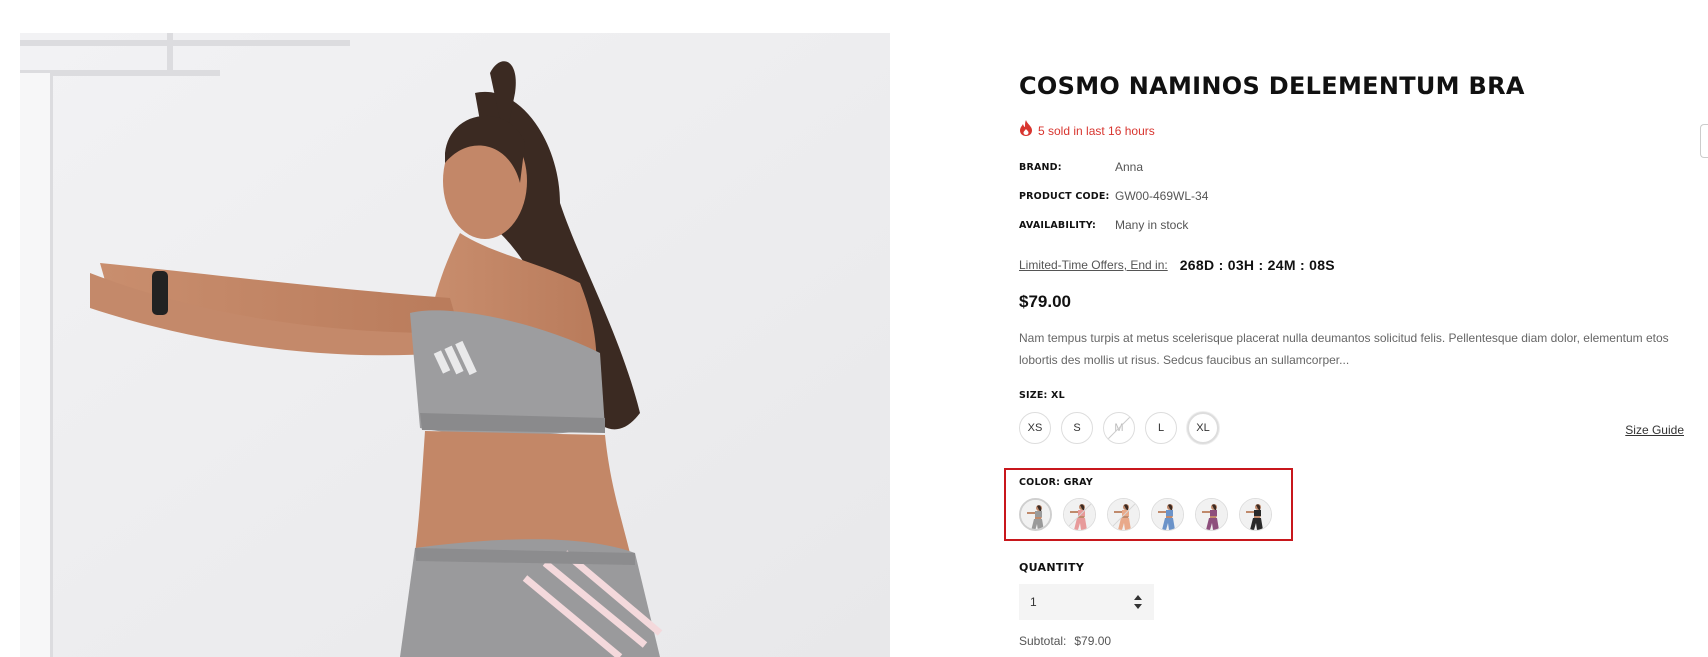  What do you see at coordinates (1113, 196) in the screenshot?
I see `product-code-row: PRODUCT CODE: GW00-469WL-34` at bounding box center [1113, 196].